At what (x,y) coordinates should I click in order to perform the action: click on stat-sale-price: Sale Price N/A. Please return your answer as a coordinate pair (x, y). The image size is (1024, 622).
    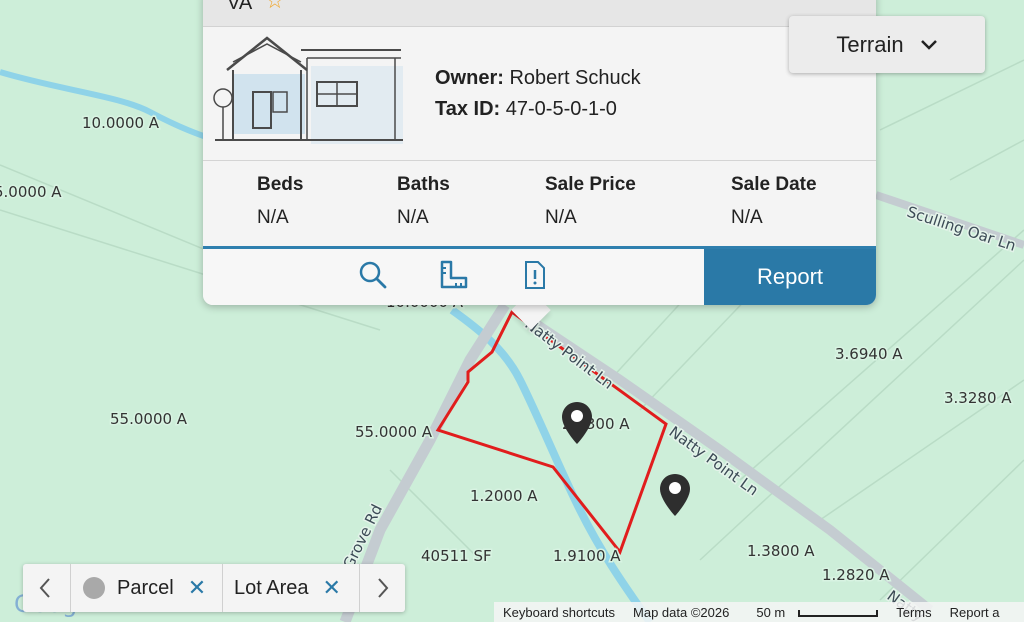
    Looking at the image, I should click on (590, 201).